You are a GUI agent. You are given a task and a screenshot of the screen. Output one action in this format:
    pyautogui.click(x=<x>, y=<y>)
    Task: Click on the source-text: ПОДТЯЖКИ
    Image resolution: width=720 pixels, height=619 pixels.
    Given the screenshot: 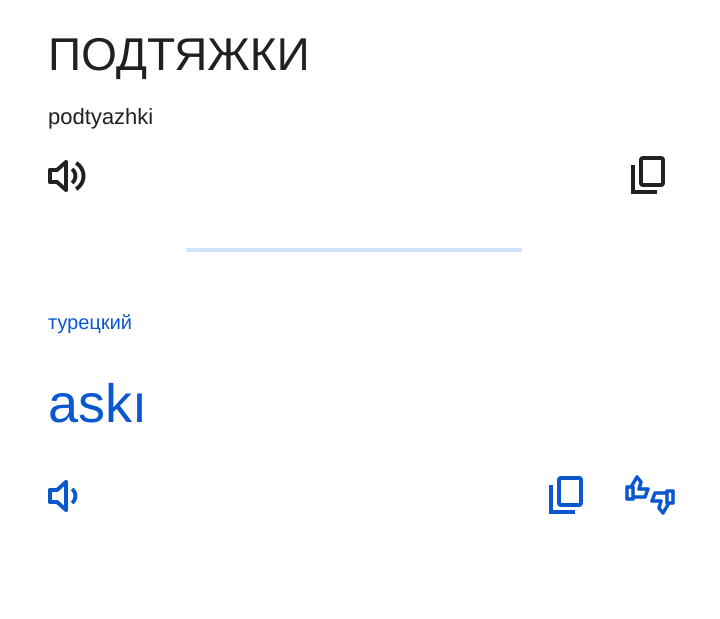 What is the action you would take?
    pyautogui.click(x=179, y=54)
    